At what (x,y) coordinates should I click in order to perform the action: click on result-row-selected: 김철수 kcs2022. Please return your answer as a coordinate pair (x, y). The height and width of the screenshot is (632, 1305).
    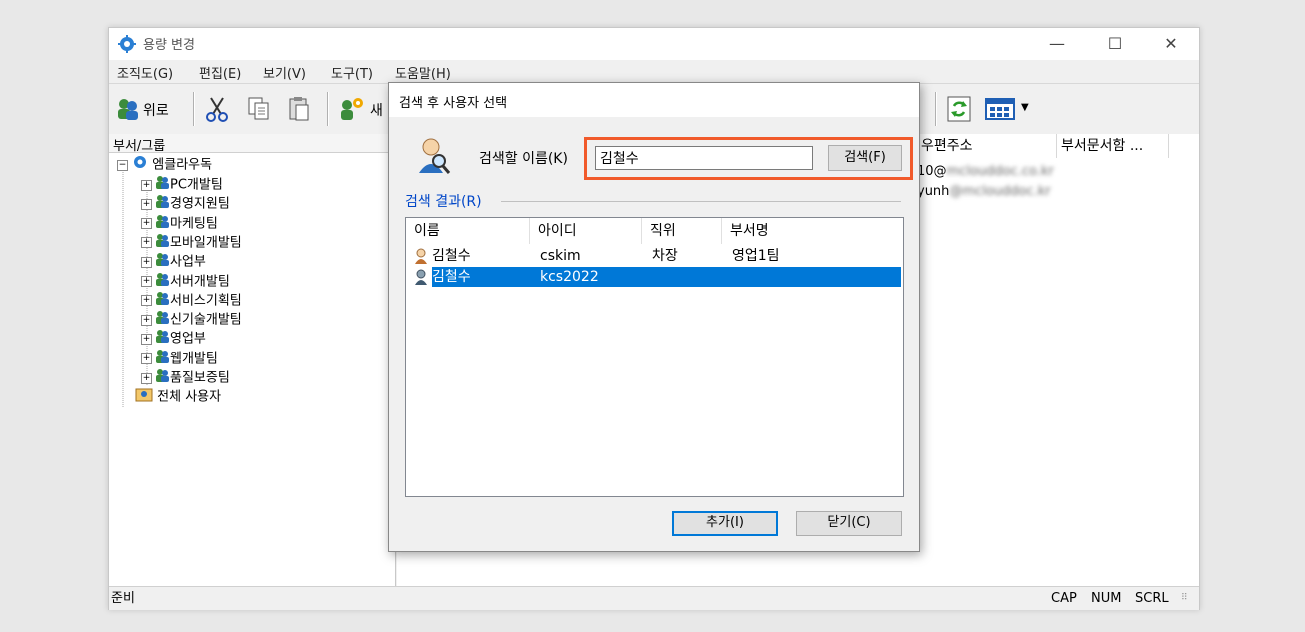
    Looking at the image, I should click on (657, 277).